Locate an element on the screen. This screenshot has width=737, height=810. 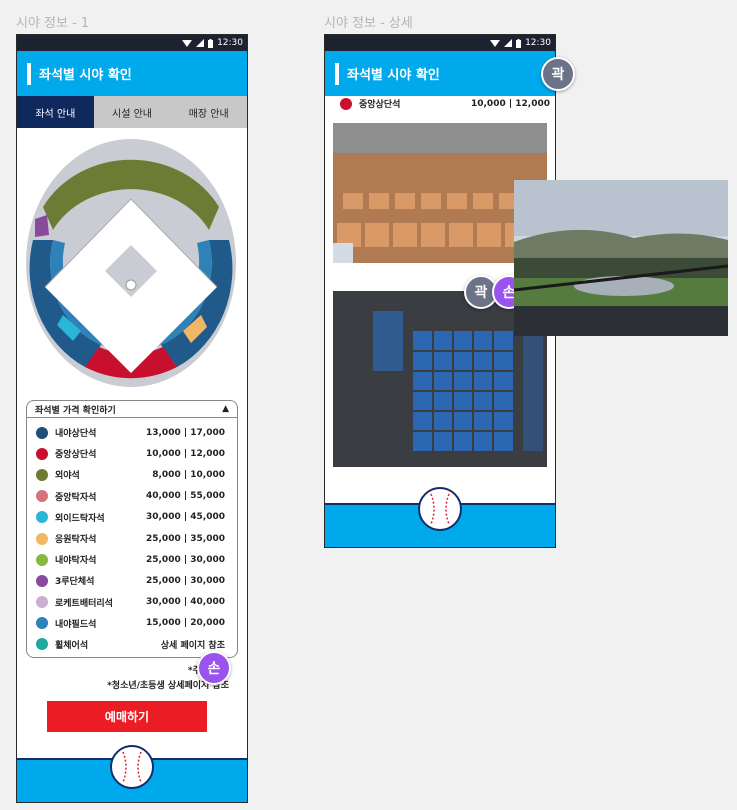
price-row: 외이드탁자석 30,000 | 45,000 is located at coordinates (132, 517).